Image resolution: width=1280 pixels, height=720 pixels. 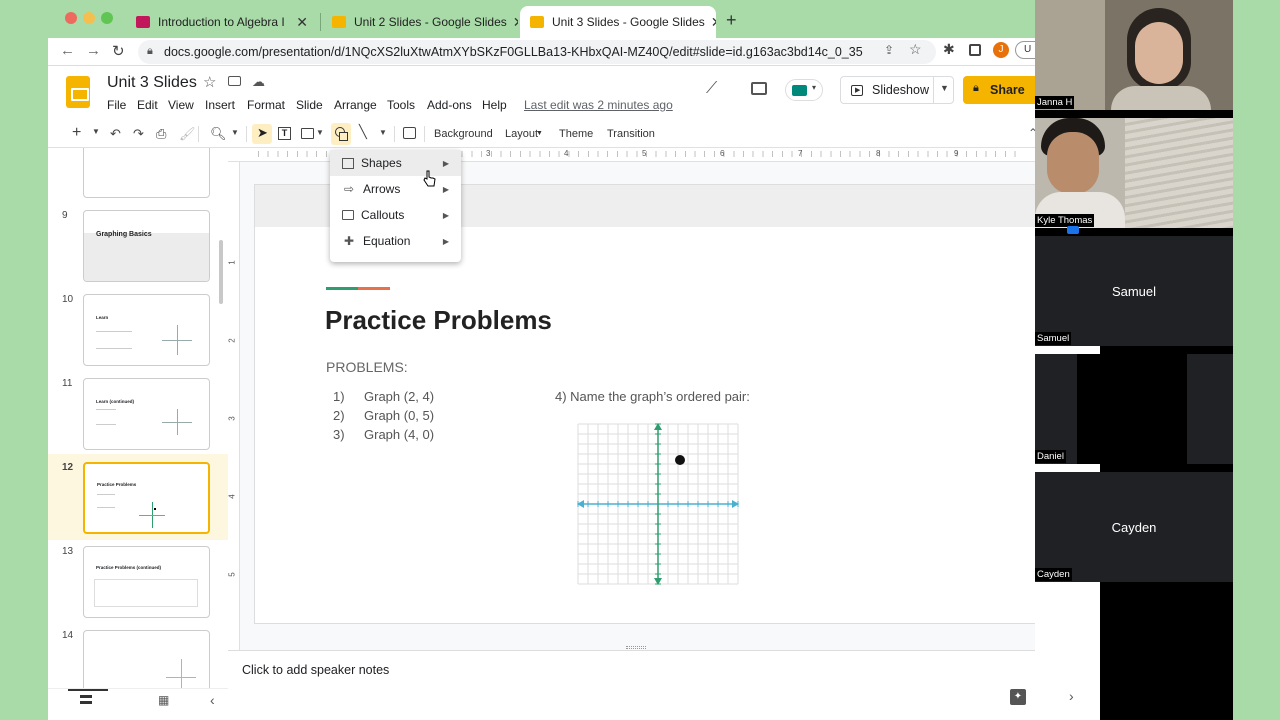 I want to click on explore-icon: ✦, so click(x=1018, y=697).